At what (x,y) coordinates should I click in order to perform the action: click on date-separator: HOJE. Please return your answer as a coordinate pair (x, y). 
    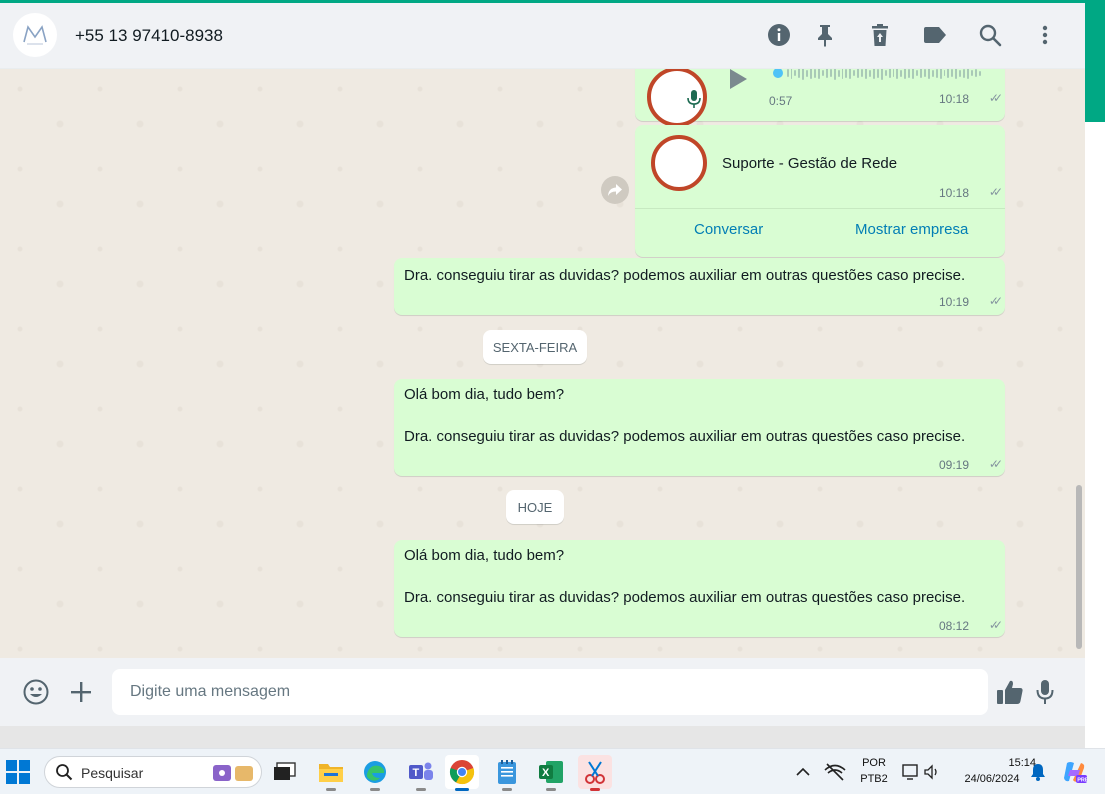
    Looking at the image, I should click on (535, 507).